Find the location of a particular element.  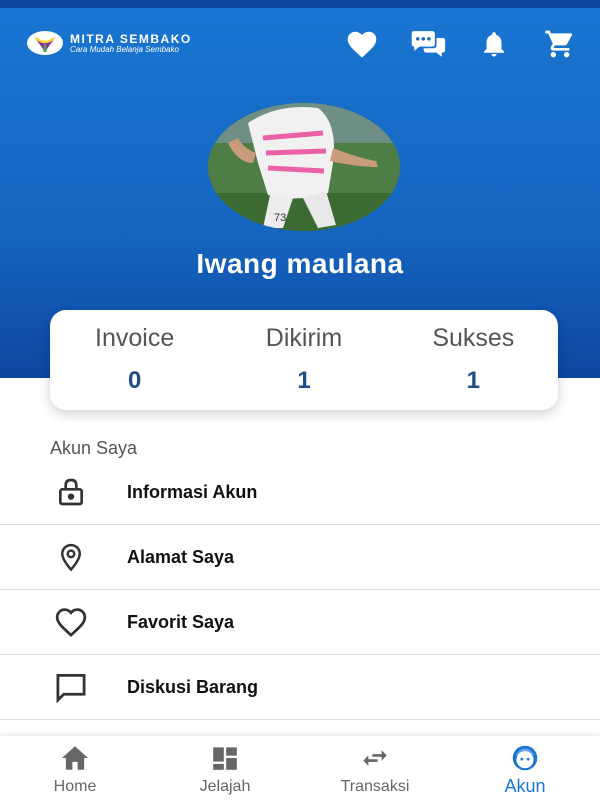

menu-item-diskusi-barang: Diskusi Barang is located at coordinates (300, 687).